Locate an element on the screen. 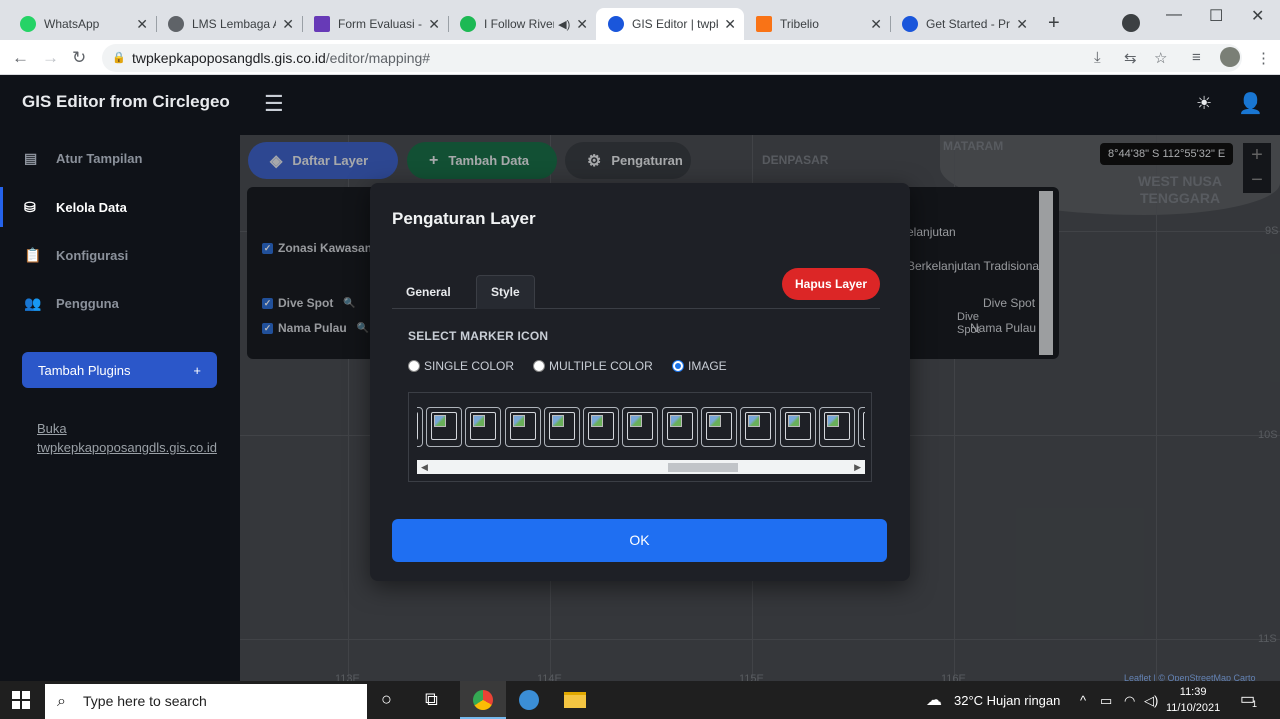 The width and height of the screenshot is (1280, 719). profile-dropdown-icon is located at coordinates (1131, 23).